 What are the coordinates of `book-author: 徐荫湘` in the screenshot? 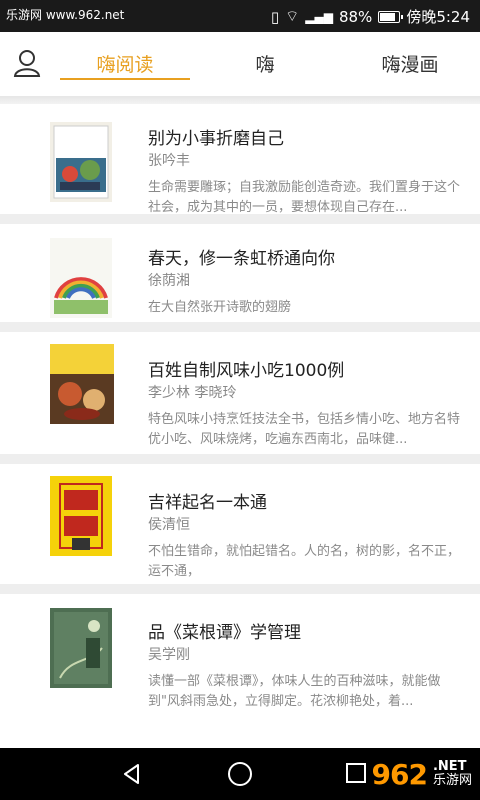 It's located at (169, 281).